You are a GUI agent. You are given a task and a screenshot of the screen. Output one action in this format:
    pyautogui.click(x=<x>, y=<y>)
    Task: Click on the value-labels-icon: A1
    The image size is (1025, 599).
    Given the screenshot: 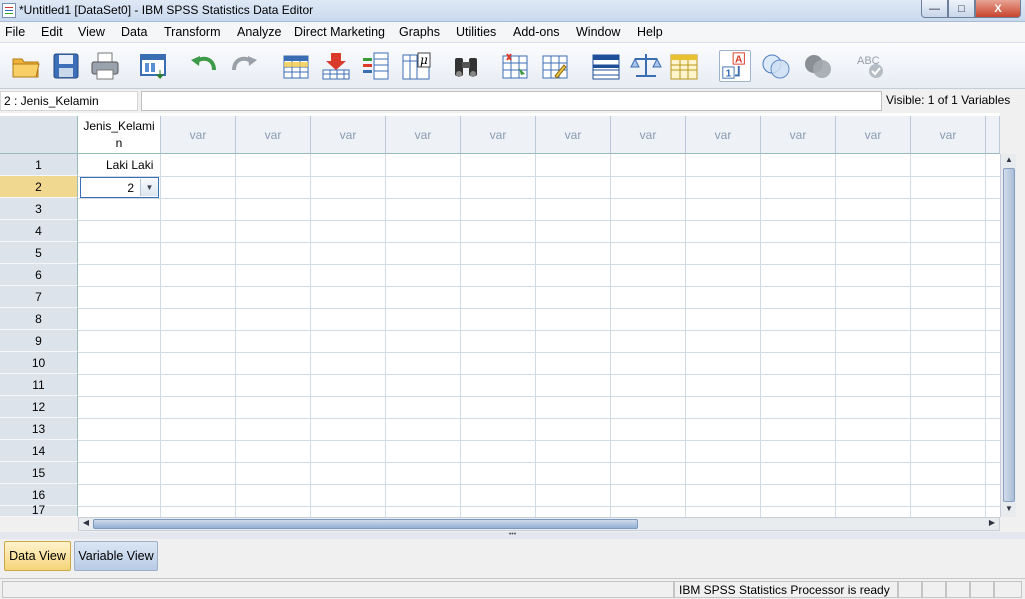 What is the action you would take?
    pyautogui.click(x=735, y=66)
    